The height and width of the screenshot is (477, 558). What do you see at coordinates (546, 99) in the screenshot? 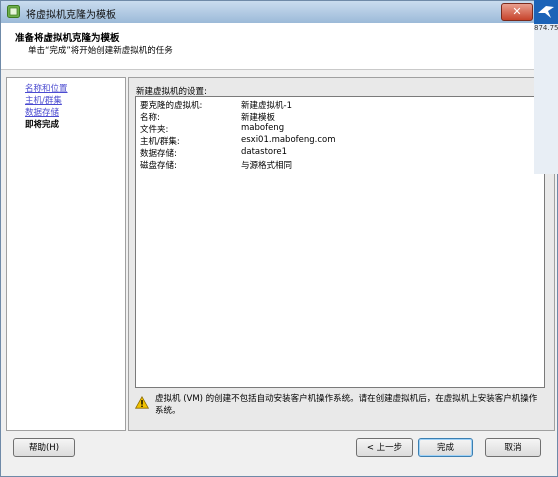
I see `network-speed-readout: 874.75 k` at bounding box center [546, 99].